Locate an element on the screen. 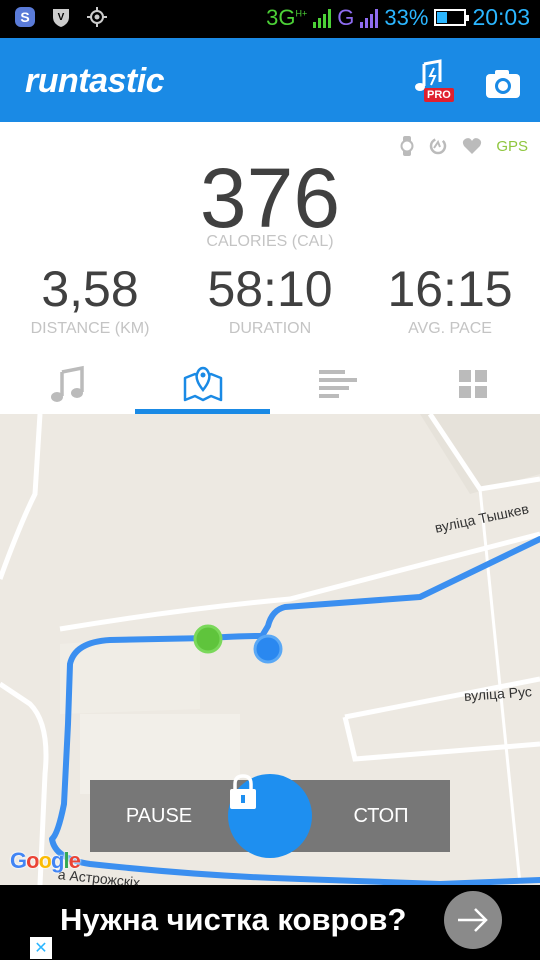  s-app-icon: S is located at coordinates (25, 17).